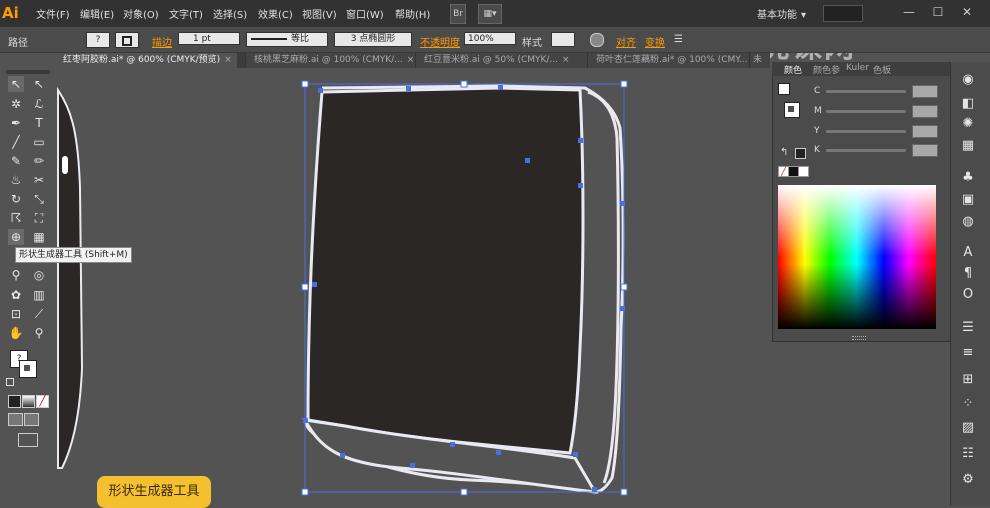 The image size is (990, 508). Describe the element at coordinates (857, 257) in the screenshot. I see `color-spectrum` at that location.